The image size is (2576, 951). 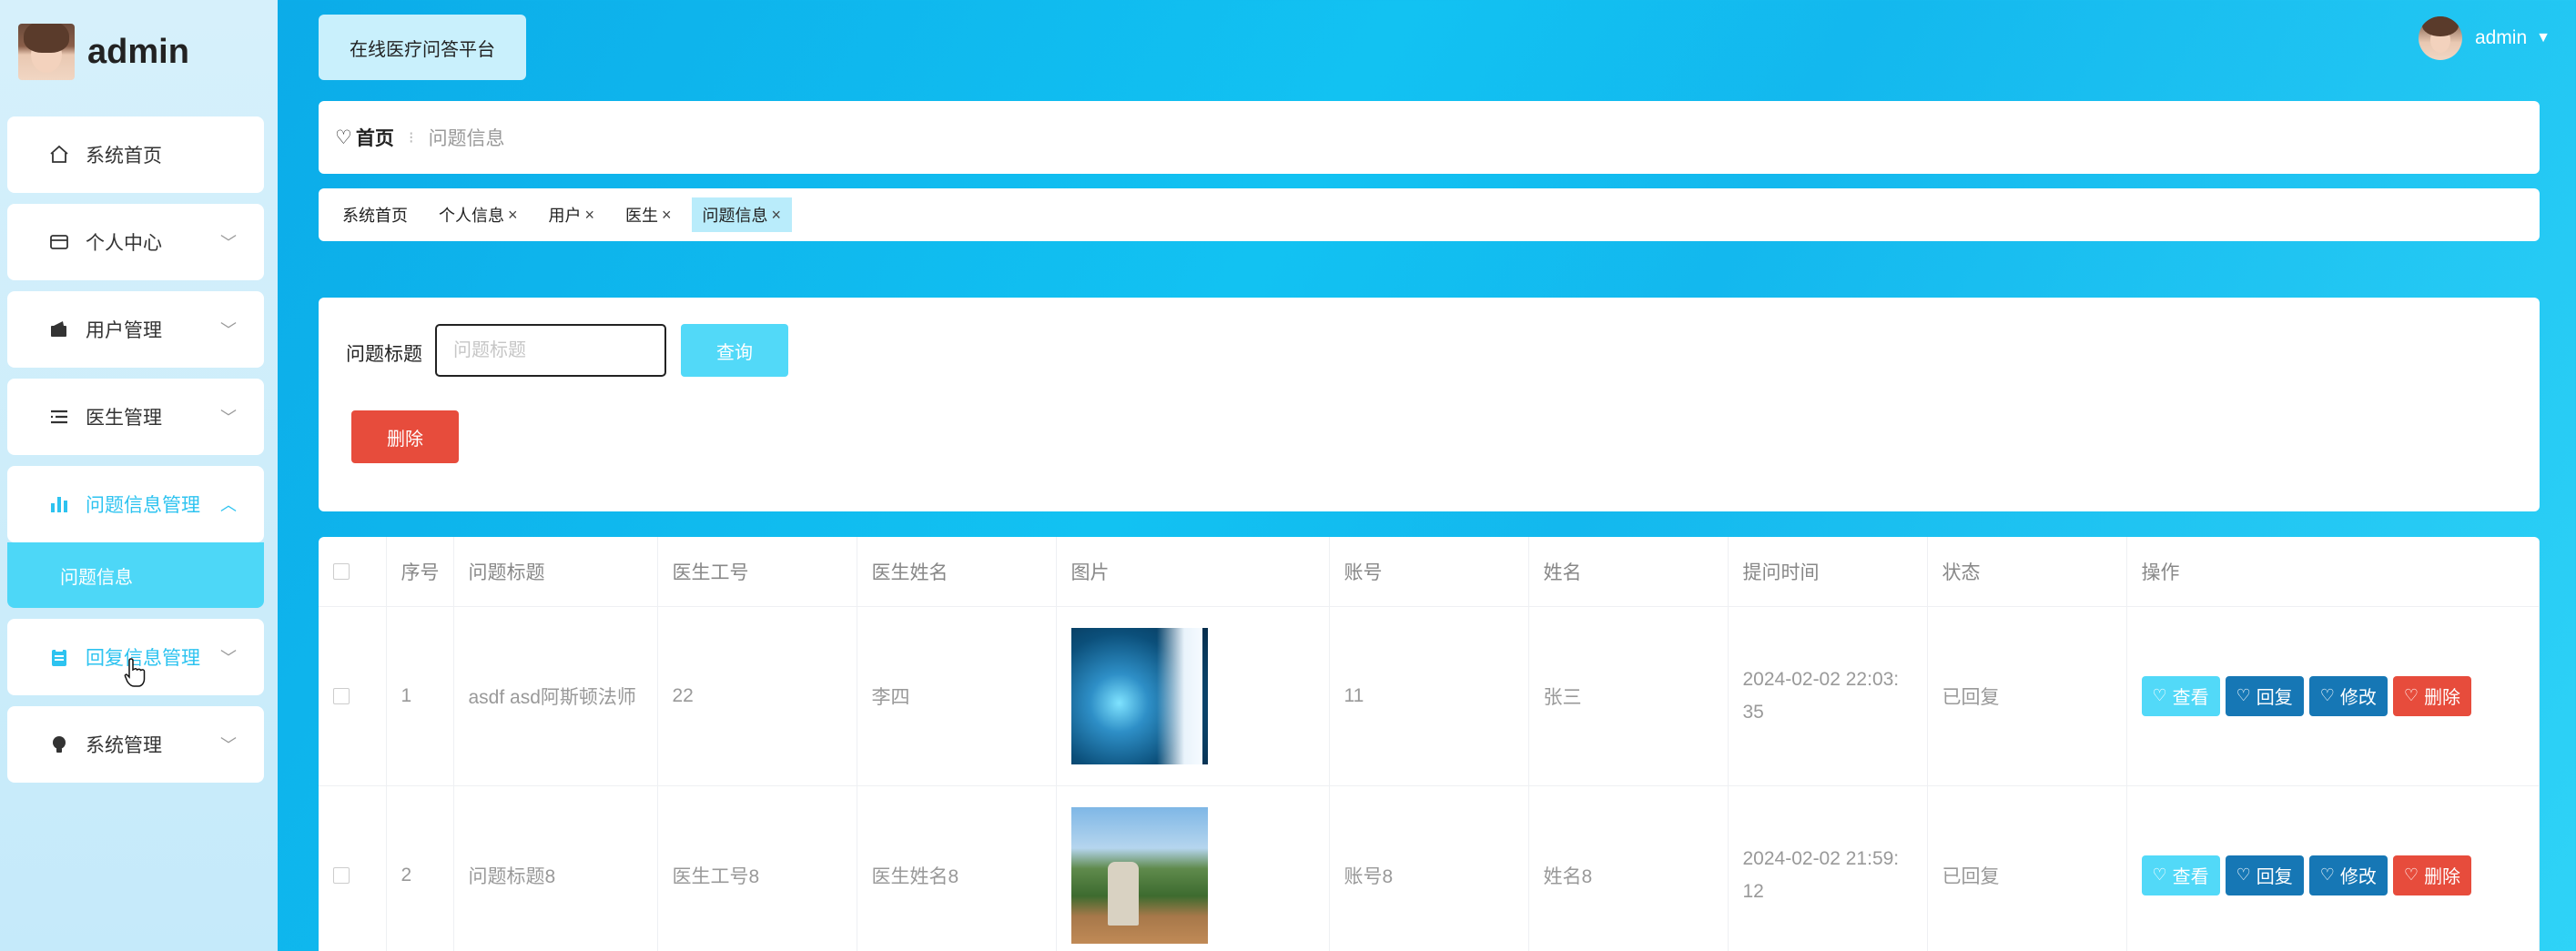 I want to click on search-input, so click(x=550, y=350).